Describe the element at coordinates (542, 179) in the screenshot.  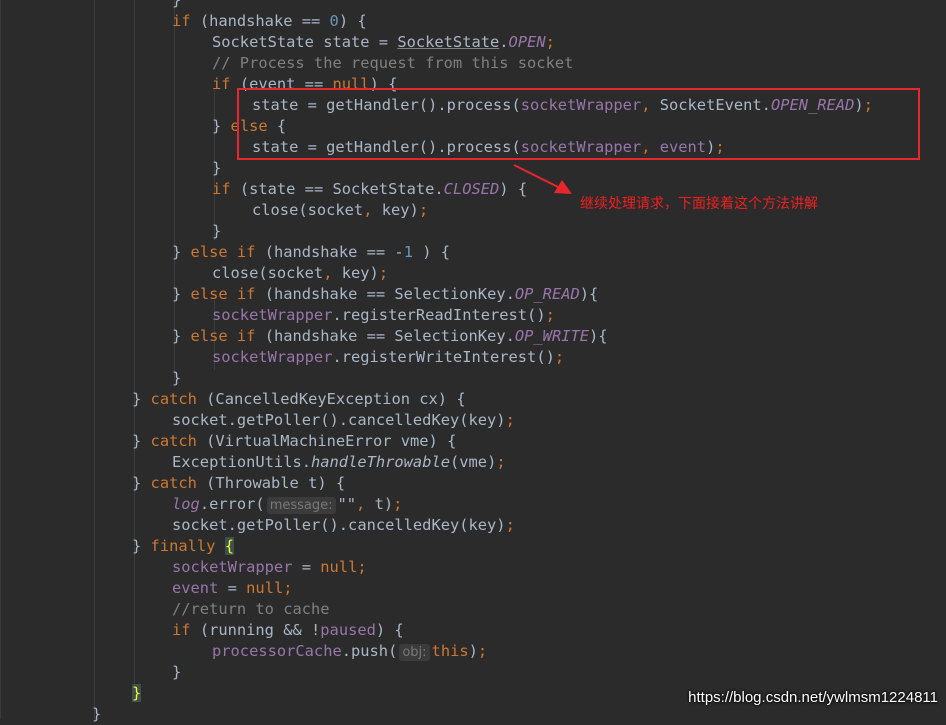
I see `annotation-arrow-icon` at that location.